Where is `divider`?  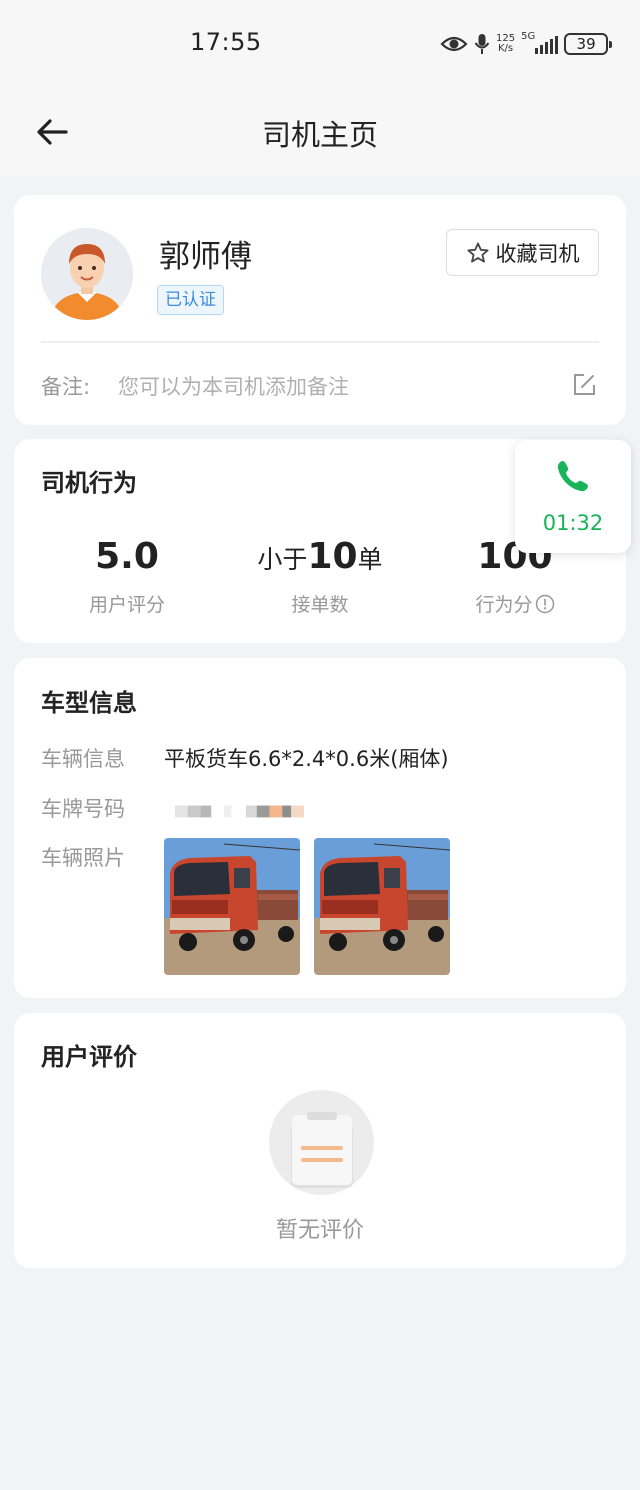
divider is located at coordinates (320, 342).